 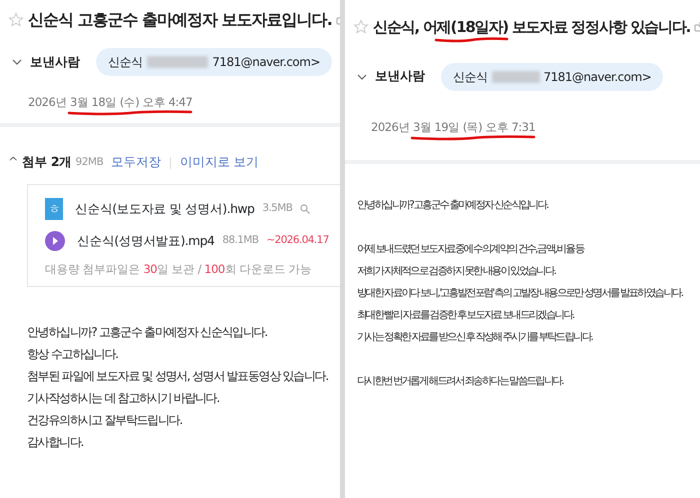 I want to click on caret-icon: ^, so click(x=13, y=162).